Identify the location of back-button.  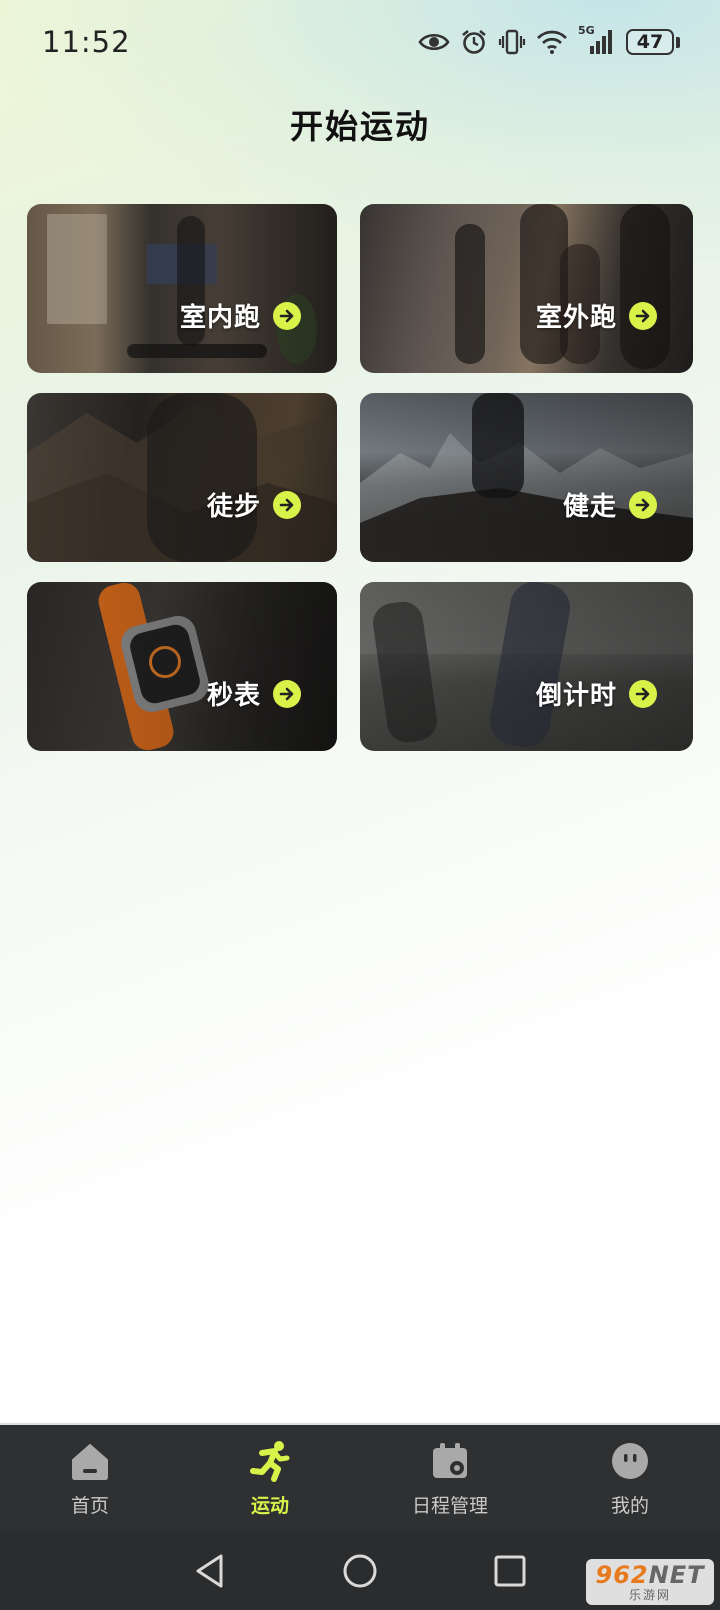
(210, 1571).